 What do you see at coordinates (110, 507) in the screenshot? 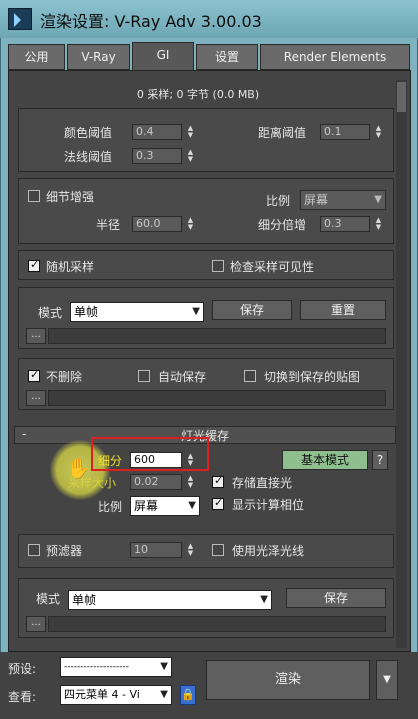
I see `lc-scale-label: 比例` at bounding box center [110, 507].